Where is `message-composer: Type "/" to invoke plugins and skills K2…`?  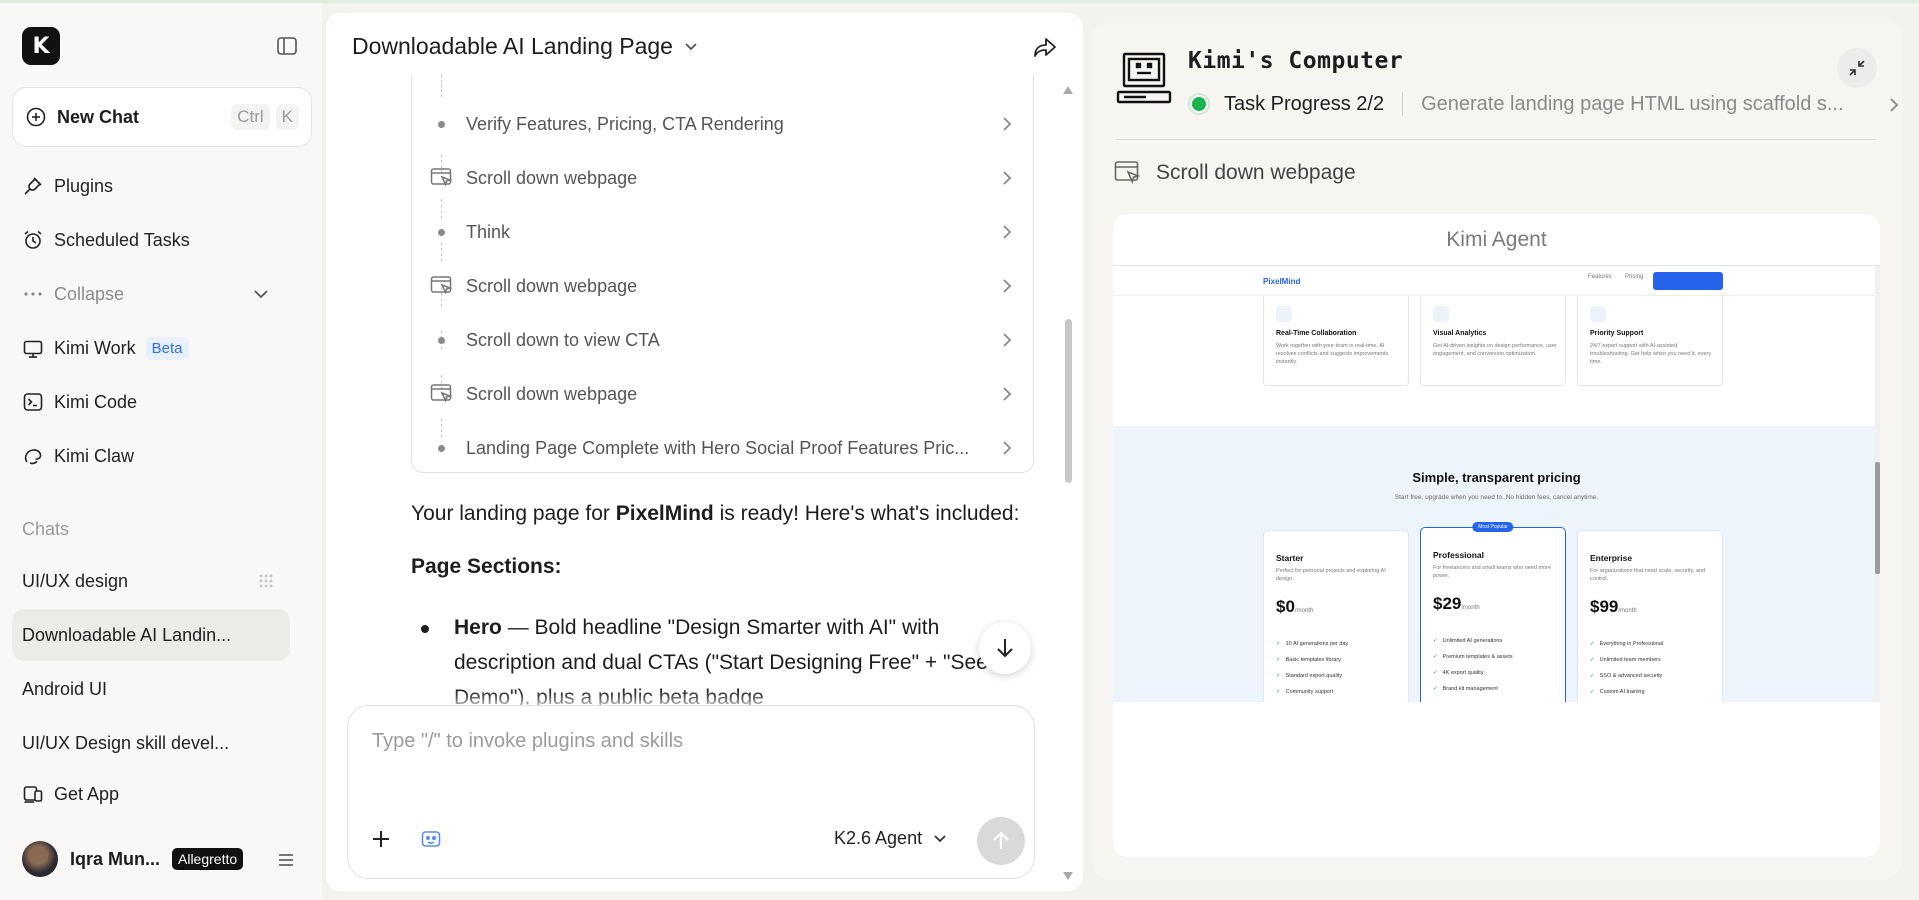
message-composer: Type "/" to invoke plugins and skills K2… is located at coordinates (691, 792).